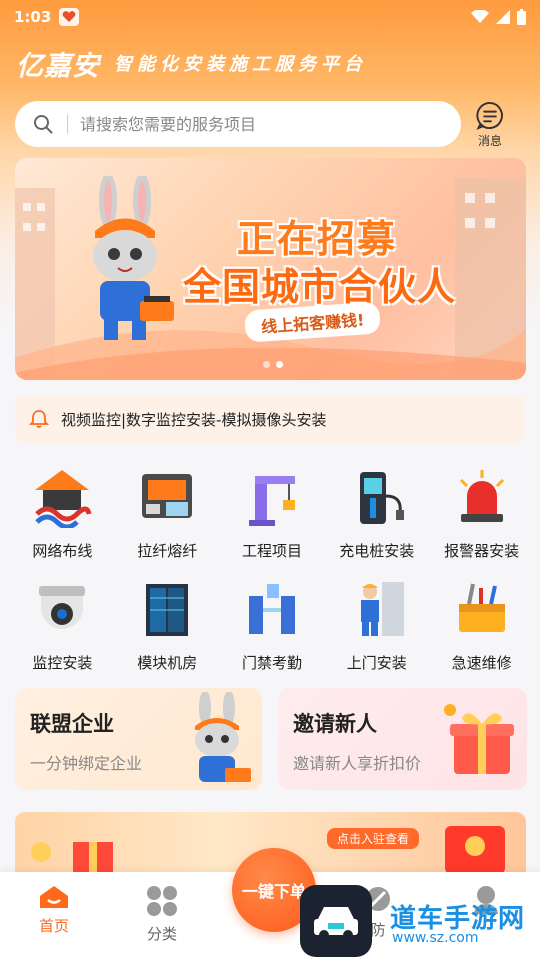 This screenshot has width=540, height=960. I want to click on bell-icon, so click(39, 419).